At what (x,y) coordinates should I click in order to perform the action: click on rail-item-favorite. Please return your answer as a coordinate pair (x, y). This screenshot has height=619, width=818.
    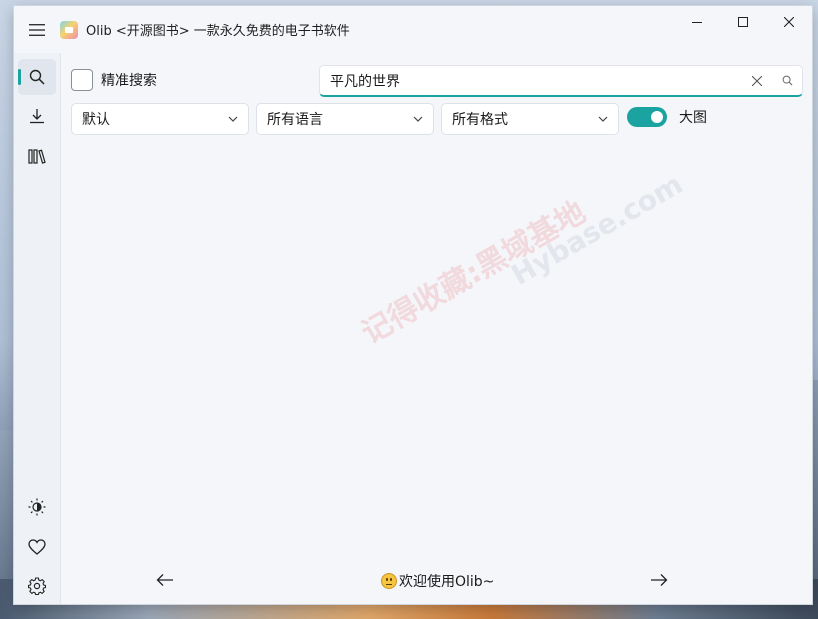
    Looking at the image, I should click on (37, 547).